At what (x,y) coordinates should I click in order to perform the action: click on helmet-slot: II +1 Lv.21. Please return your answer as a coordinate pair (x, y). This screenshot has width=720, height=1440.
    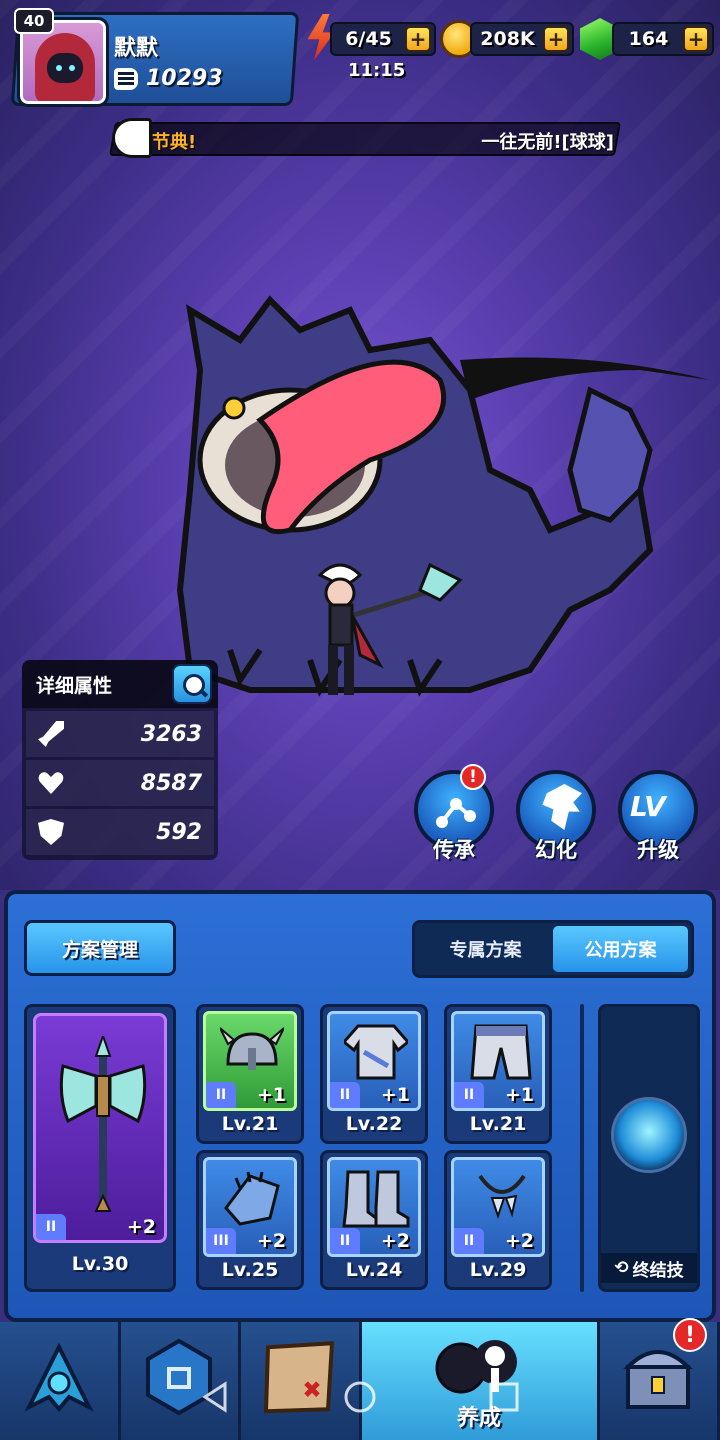
    Looking at the image, I should click on (250, 1074).